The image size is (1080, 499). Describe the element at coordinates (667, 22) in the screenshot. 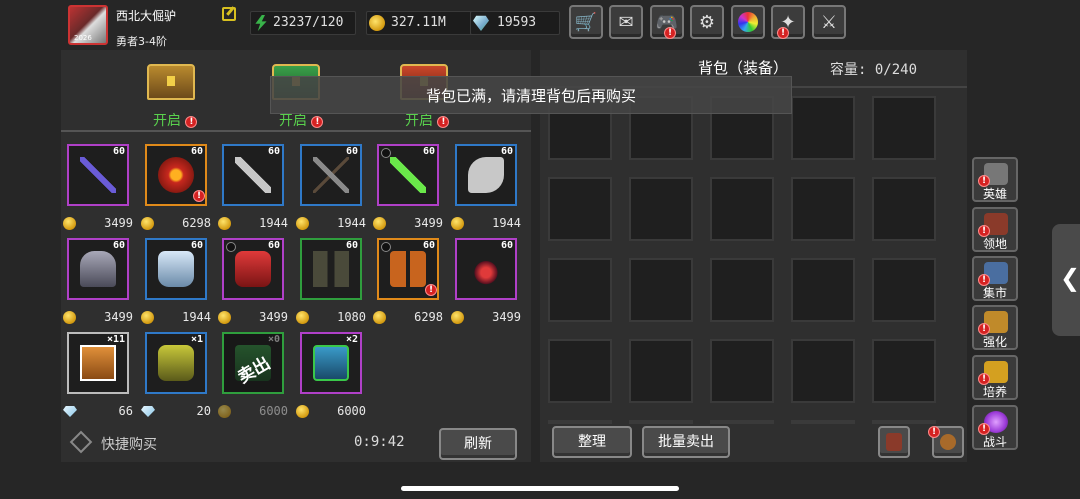

I see `gamepad-button: 🎮!` at that location.